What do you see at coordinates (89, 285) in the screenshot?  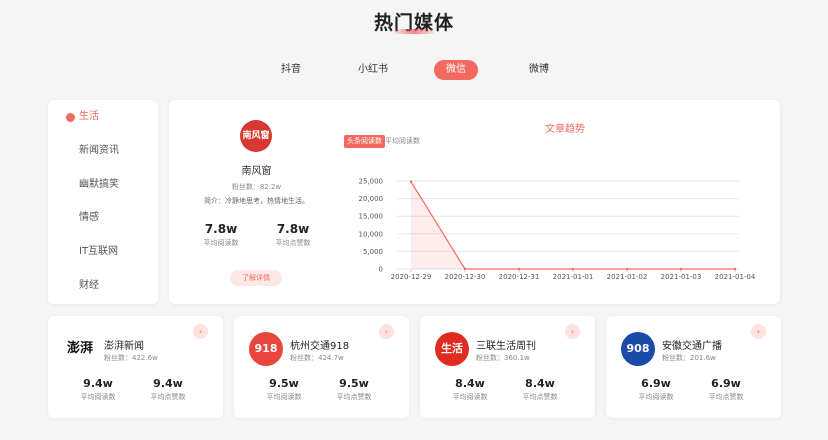 I see `sidebar-item-label: 财经` at bounding box center [89, 285].